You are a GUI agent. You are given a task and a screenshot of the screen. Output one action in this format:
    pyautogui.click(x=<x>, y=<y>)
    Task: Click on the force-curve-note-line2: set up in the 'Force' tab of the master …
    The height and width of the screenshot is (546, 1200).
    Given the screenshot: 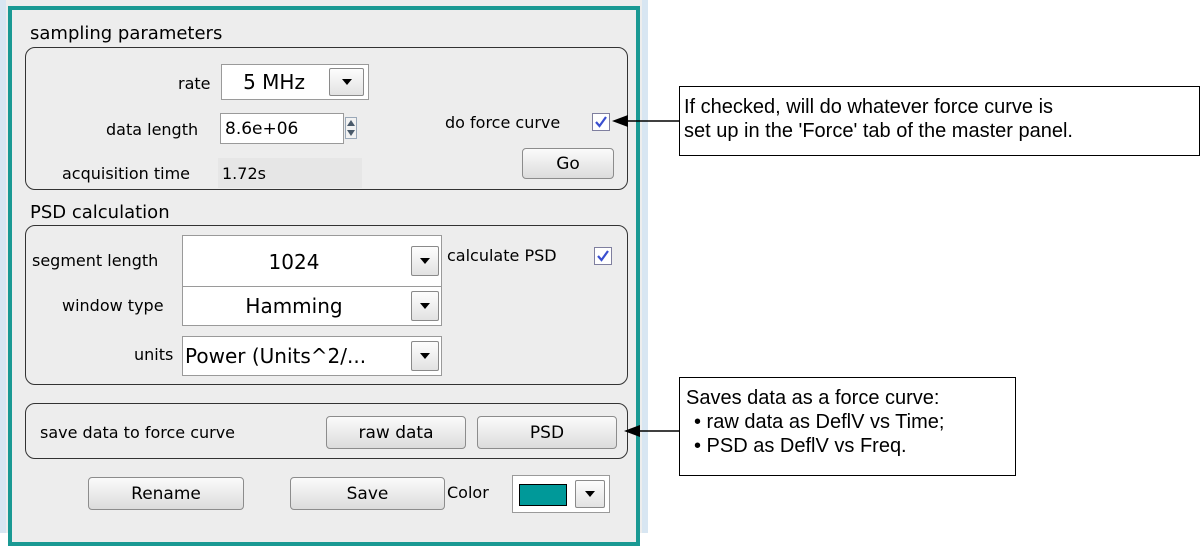 What is the action you would take?
    pyautogui.click(x=878, y=131)
    